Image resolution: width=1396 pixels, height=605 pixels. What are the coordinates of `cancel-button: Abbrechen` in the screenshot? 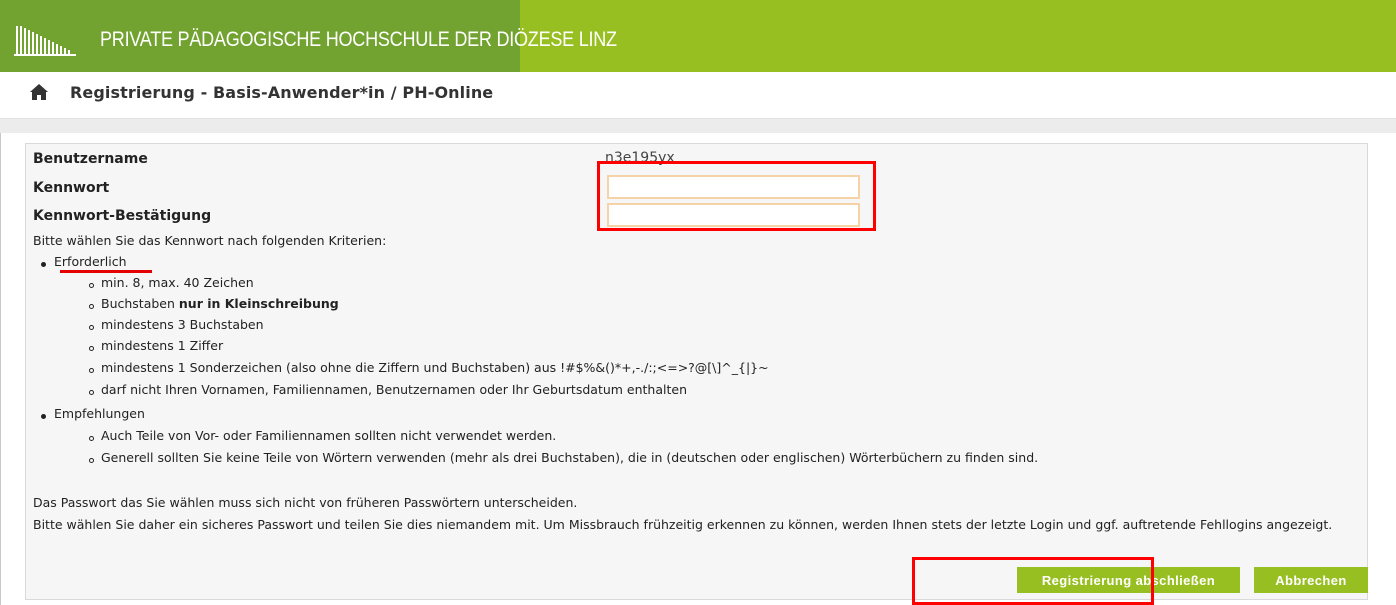 It's located at (1311, 580).